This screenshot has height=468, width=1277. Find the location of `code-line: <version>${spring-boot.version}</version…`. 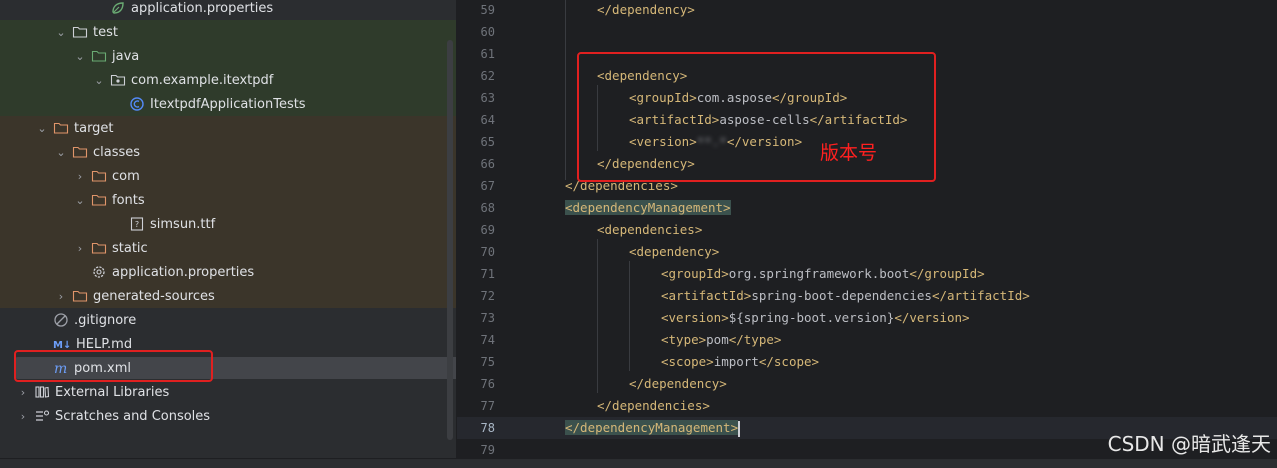

code-line: <version>${spring-boot.version}</version… is located at coordinates (815, 317).